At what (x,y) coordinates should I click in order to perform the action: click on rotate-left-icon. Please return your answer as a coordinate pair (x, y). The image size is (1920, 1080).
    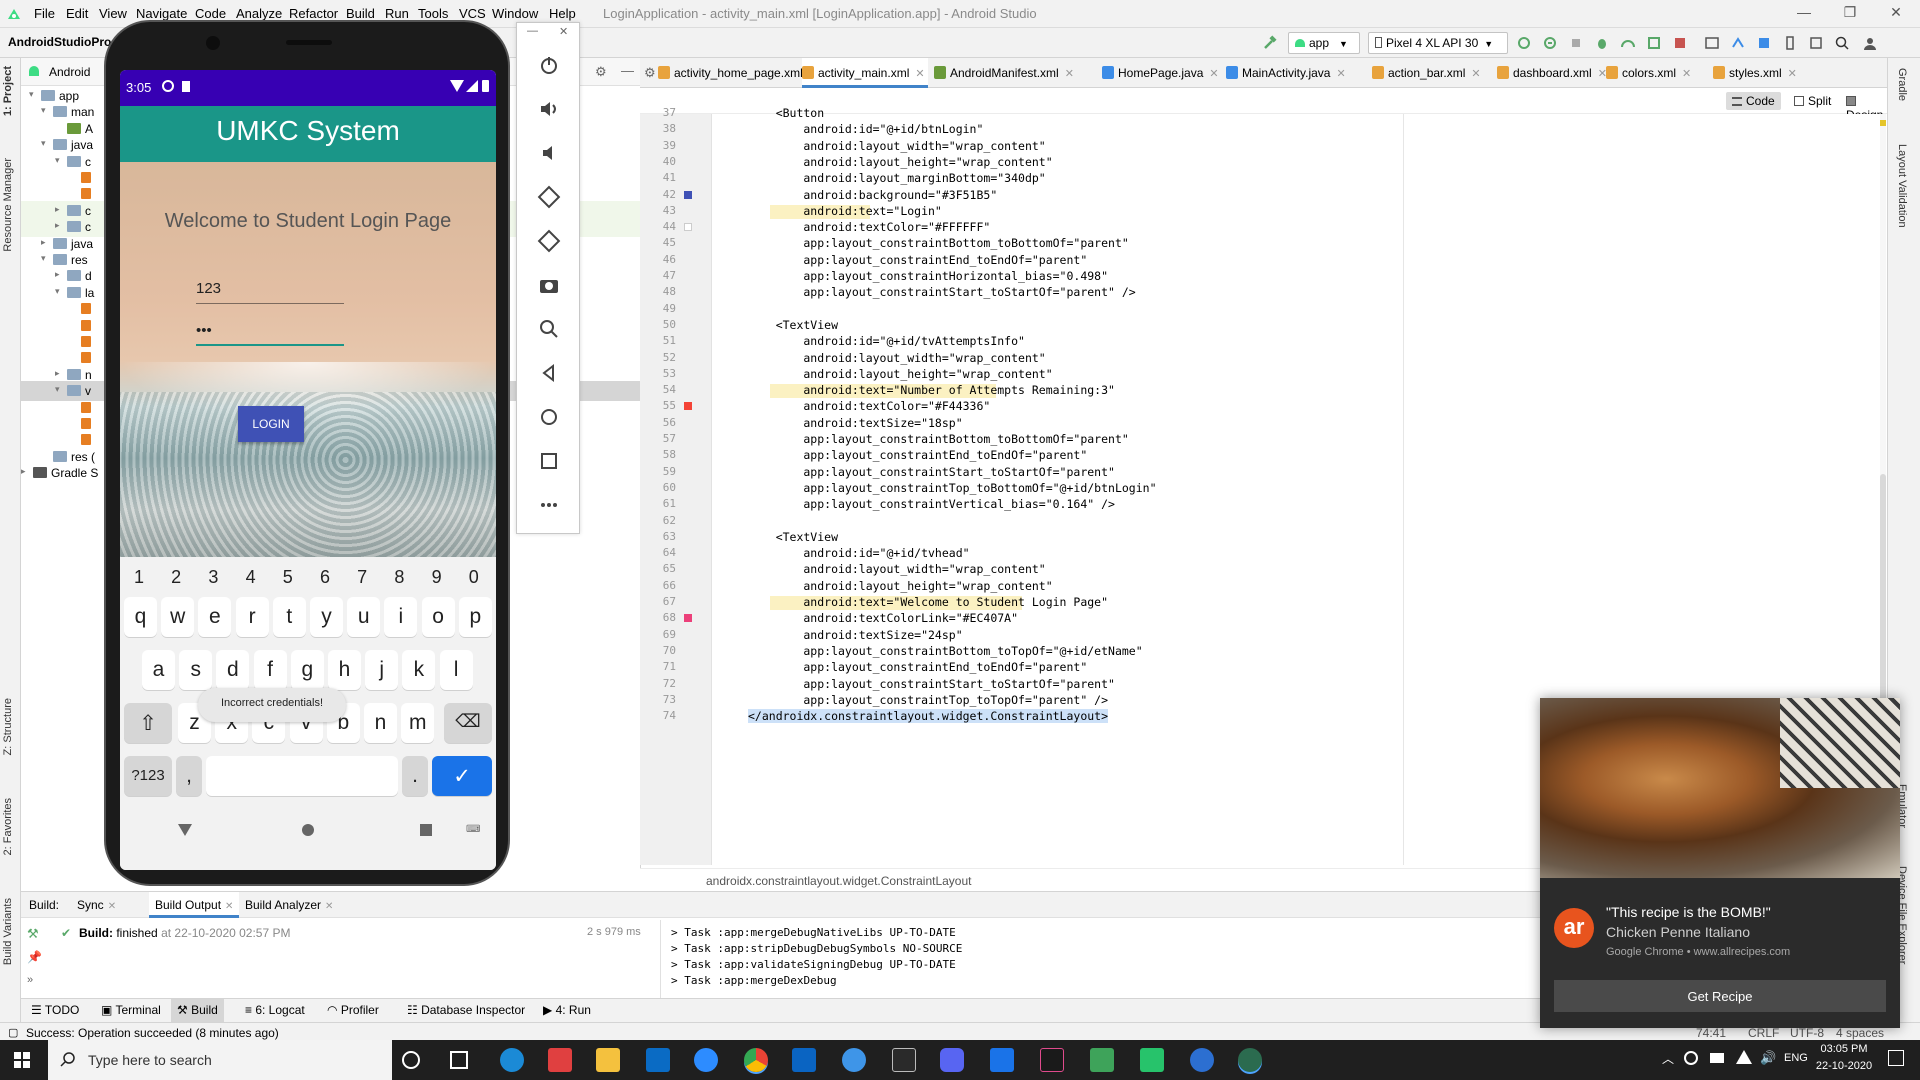
    Looking at the image, I should click on (549, 197).